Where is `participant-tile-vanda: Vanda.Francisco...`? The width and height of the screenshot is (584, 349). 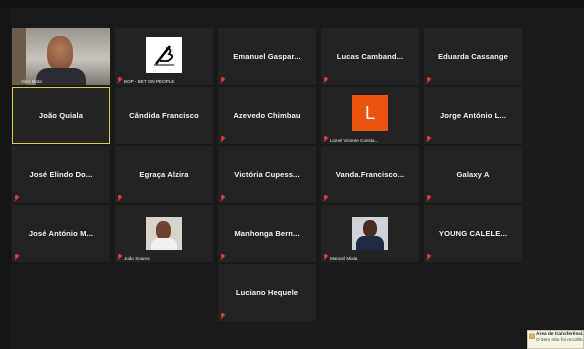 participant-tile-vanda: Vanda.Francisco... is located at coordinates (370, 174).